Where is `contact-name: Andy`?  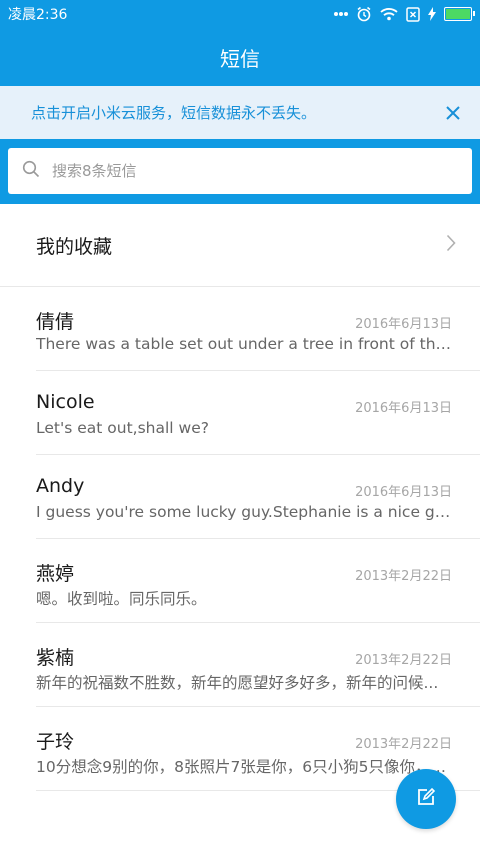
contact-name: Andy is located at coordinates (60, 486).